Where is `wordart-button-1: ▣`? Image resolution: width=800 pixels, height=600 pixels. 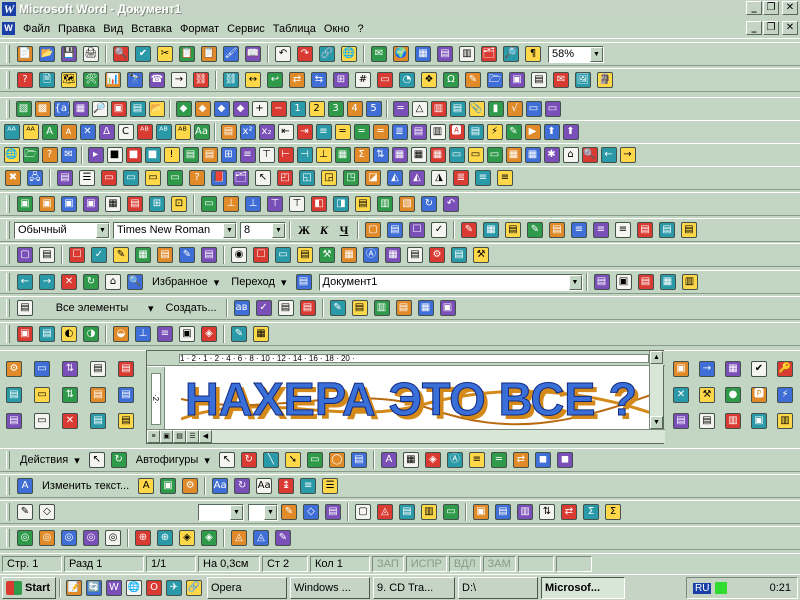 wordart-button-1: ▣ is located at coordinates (168, 486).